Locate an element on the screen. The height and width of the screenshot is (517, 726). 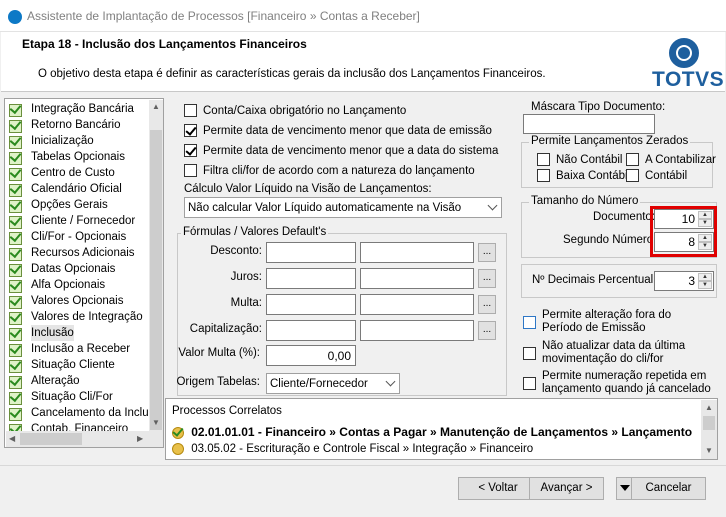
contabil-option: Contábil is located at coordinates (656, 175).